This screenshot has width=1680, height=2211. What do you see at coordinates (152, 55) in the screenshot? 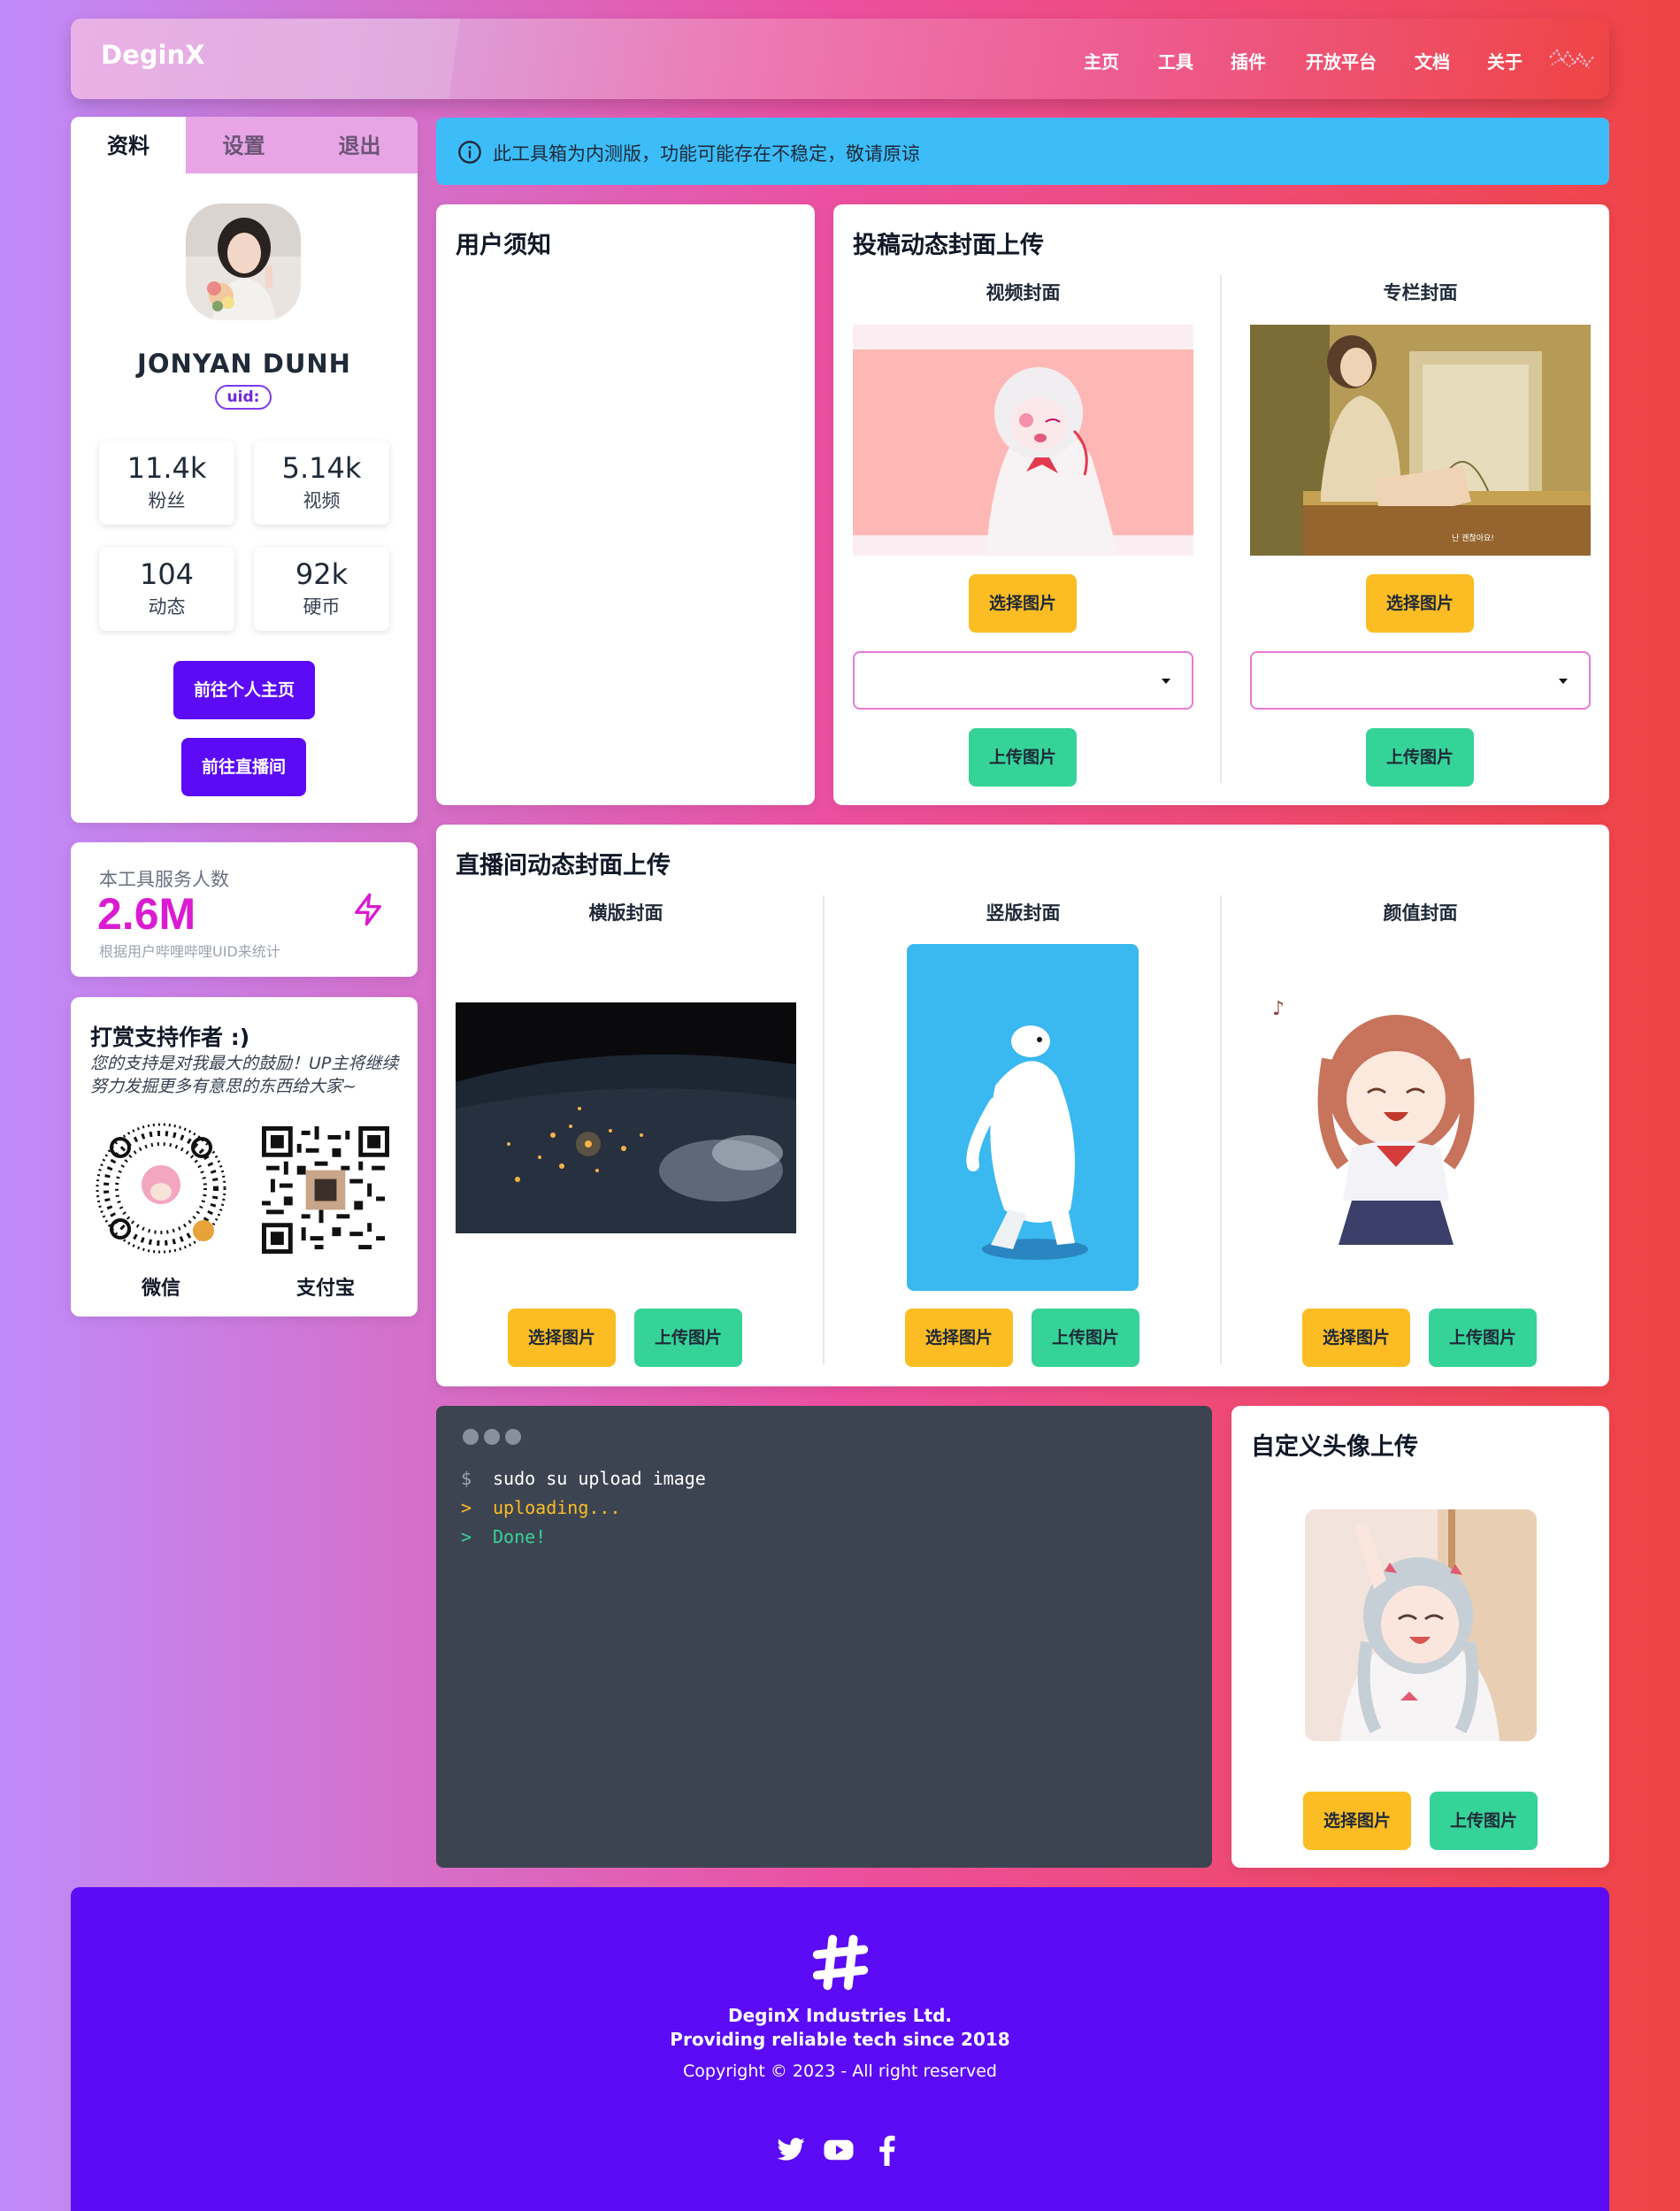
I see `brand-logo: DeginX` at bounding box center [152, 55].